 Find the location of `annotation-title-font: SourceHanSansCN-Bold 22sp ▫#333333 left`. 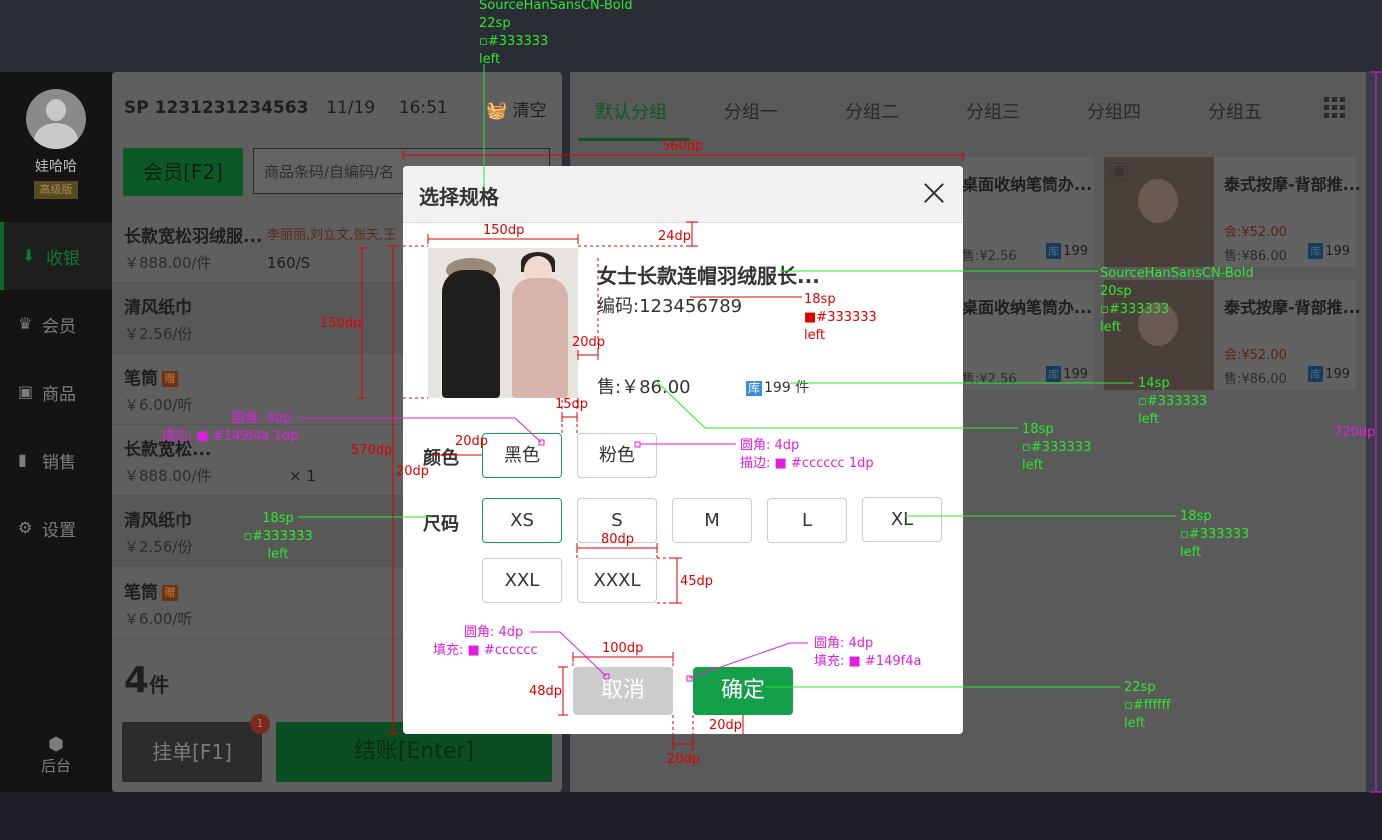

annotation-title-font: SourceHanSansCN-Bold 22sp ▫#333333 left is located at coordinates (556, 34).